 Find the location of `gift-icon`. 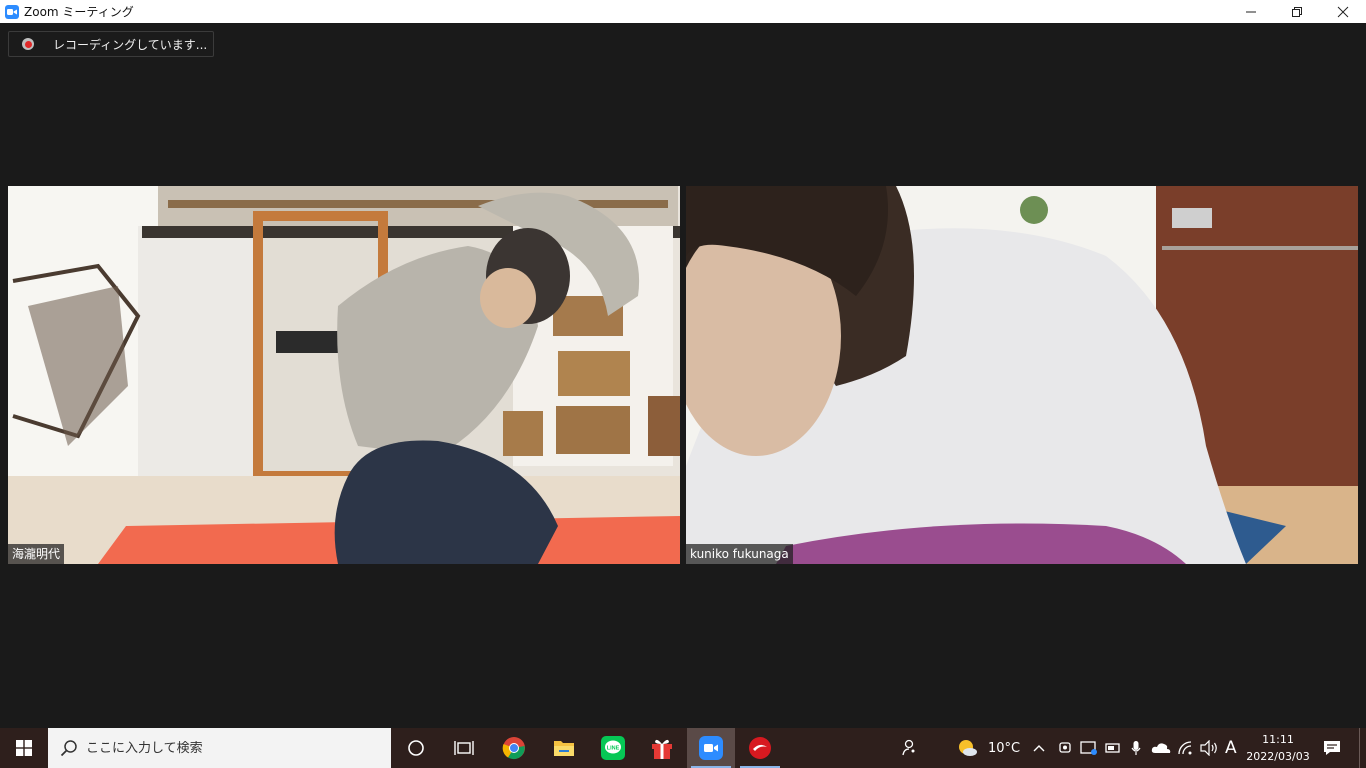

gift-icon is located at coordinates (662, 749).